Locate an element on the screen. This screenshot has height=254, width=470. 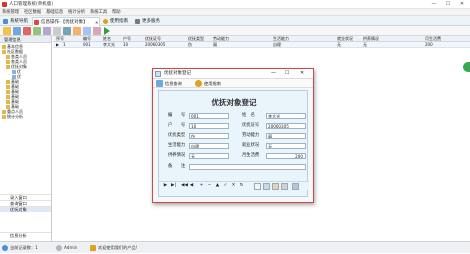
dialog-minimize-button: — is located at coordinates (273, 73).